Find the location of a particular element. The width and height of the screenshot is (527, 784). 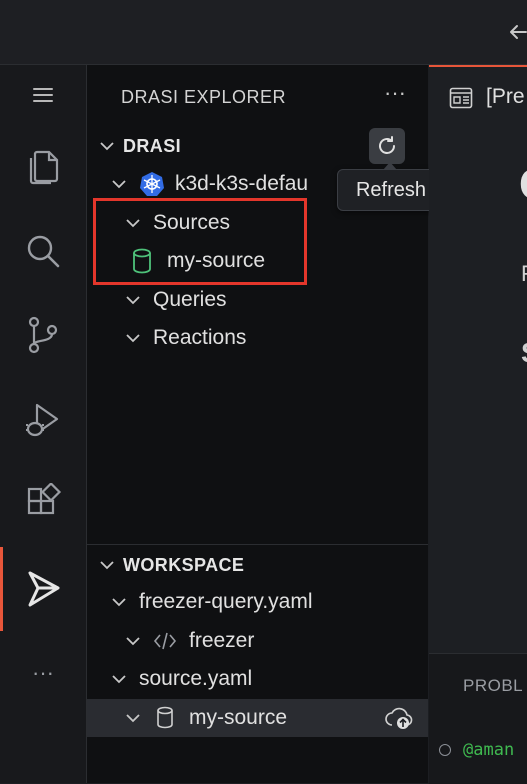

terminal-user: @aman is located at coordinates (489, 750).